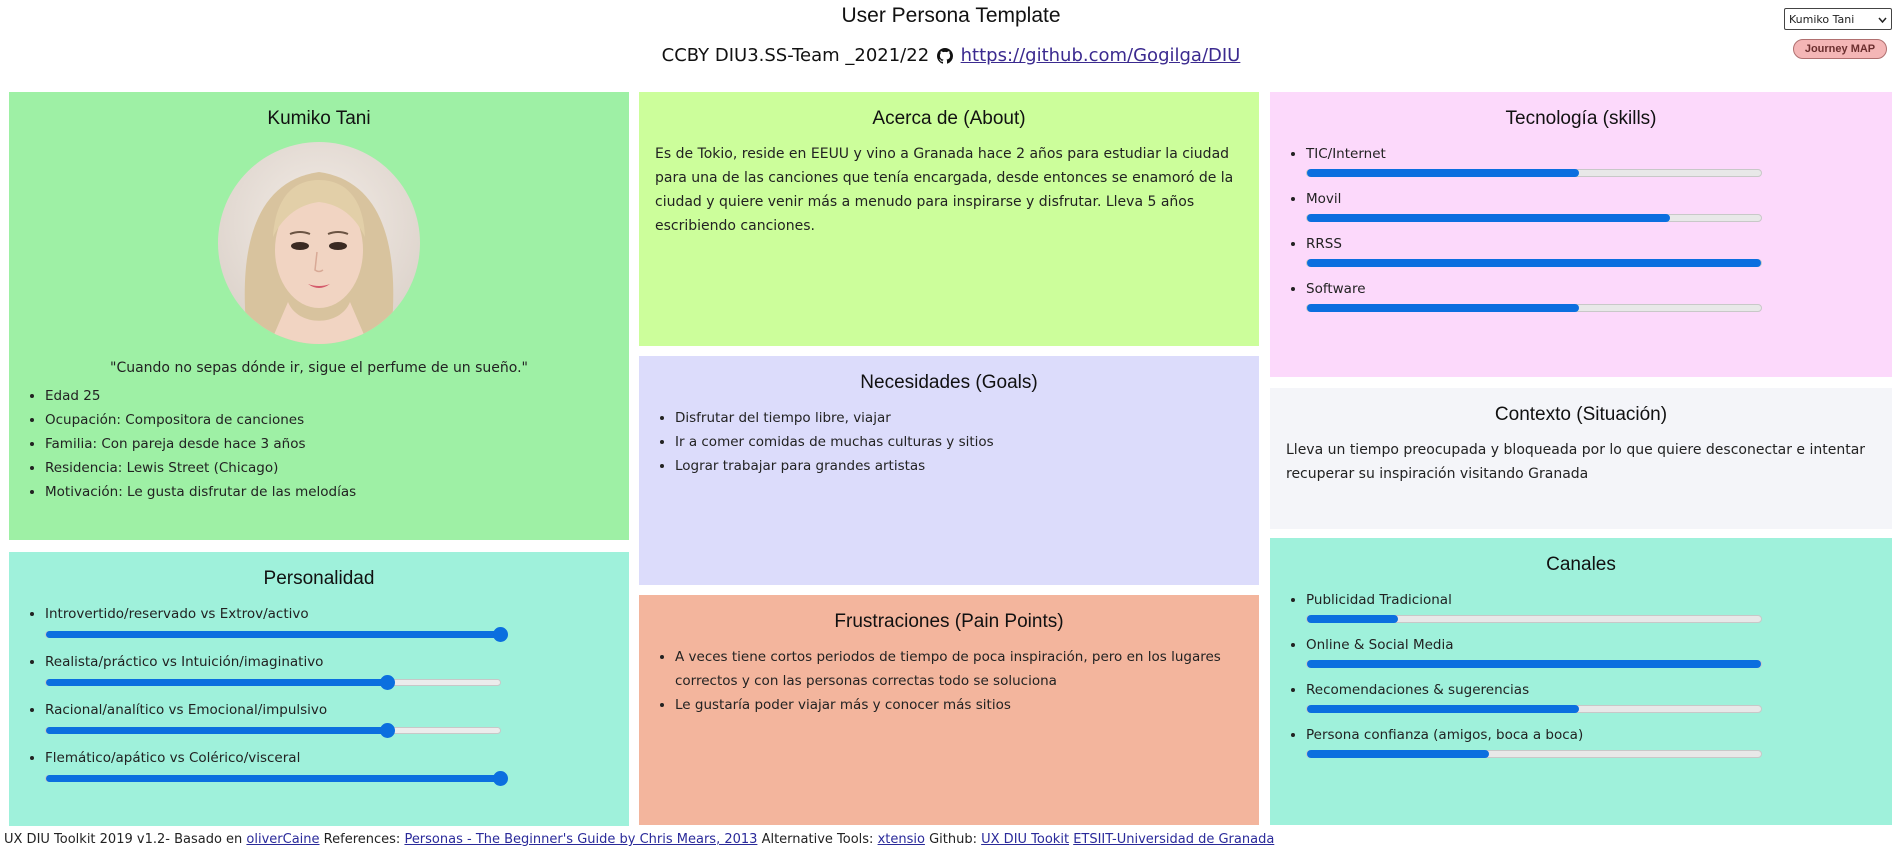 The image size is (1902, 852). I want to click on footer-alt-label: Alternative Tools:, so click(817, 839).